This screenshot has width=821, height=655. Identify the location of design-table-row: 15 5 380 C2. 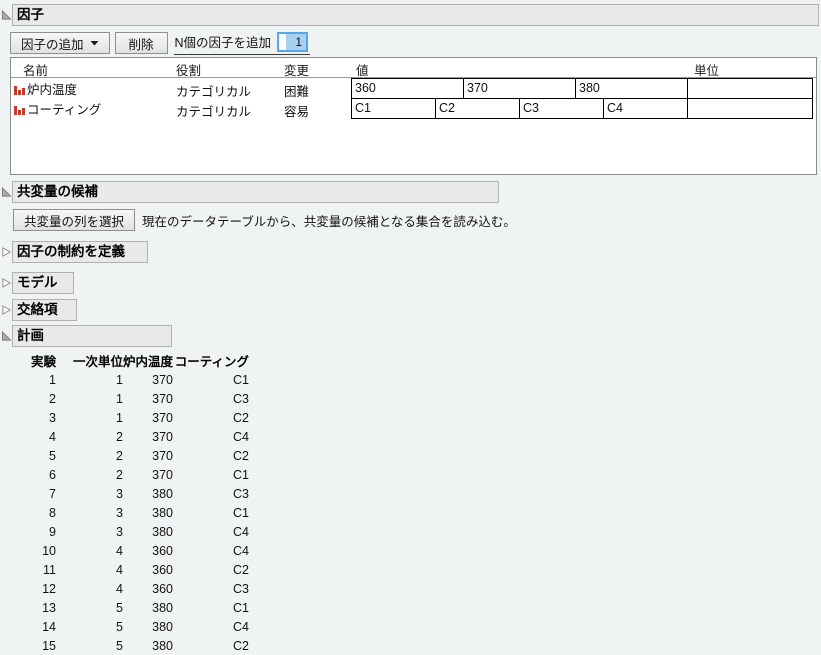
(129, 645).